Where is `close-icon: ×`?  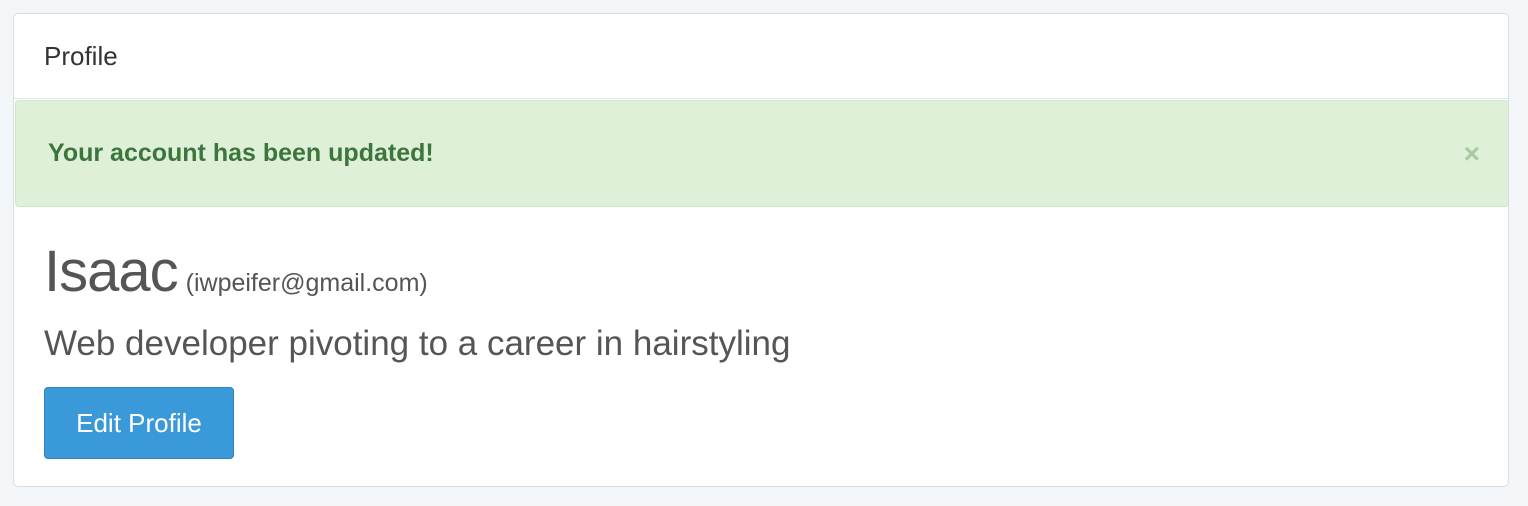 close-icon: × is located at coordinates (1472, 153).